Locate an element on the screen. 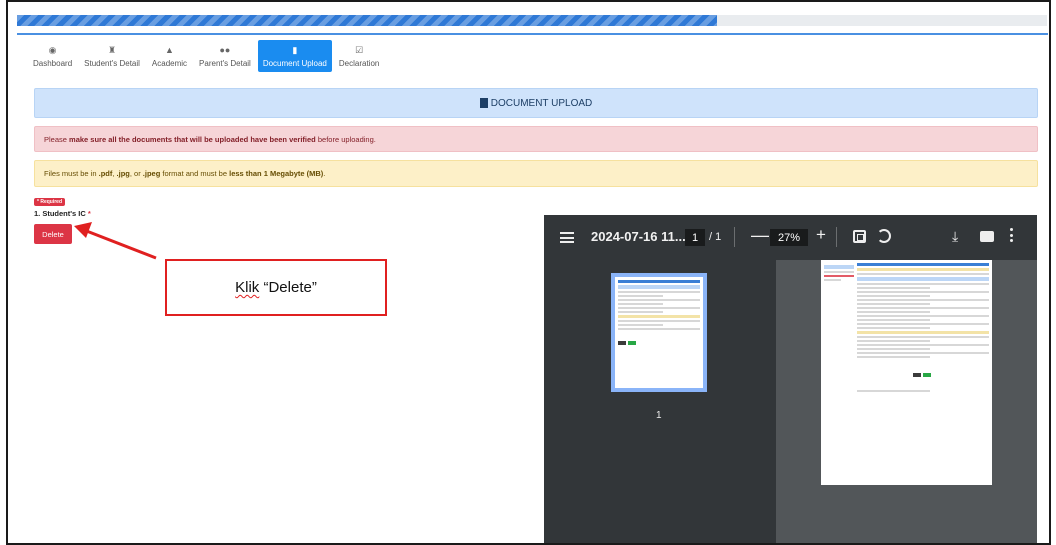 This screenshot has width=1056, height=545. page-total: / 1 is located at coordinates (715, 237).